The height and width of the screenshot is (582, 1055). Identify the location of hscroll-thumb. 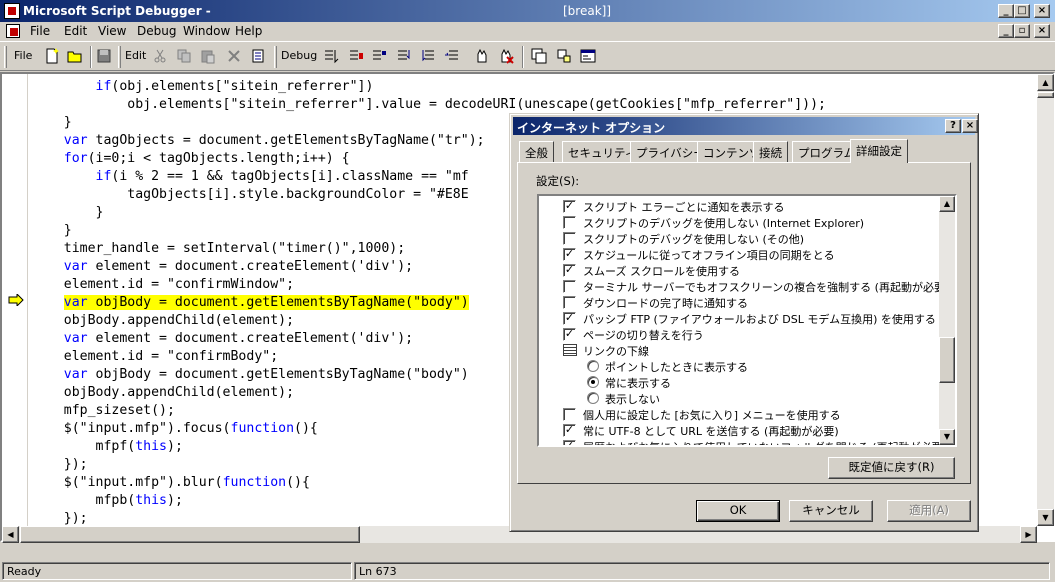
(190, 534).